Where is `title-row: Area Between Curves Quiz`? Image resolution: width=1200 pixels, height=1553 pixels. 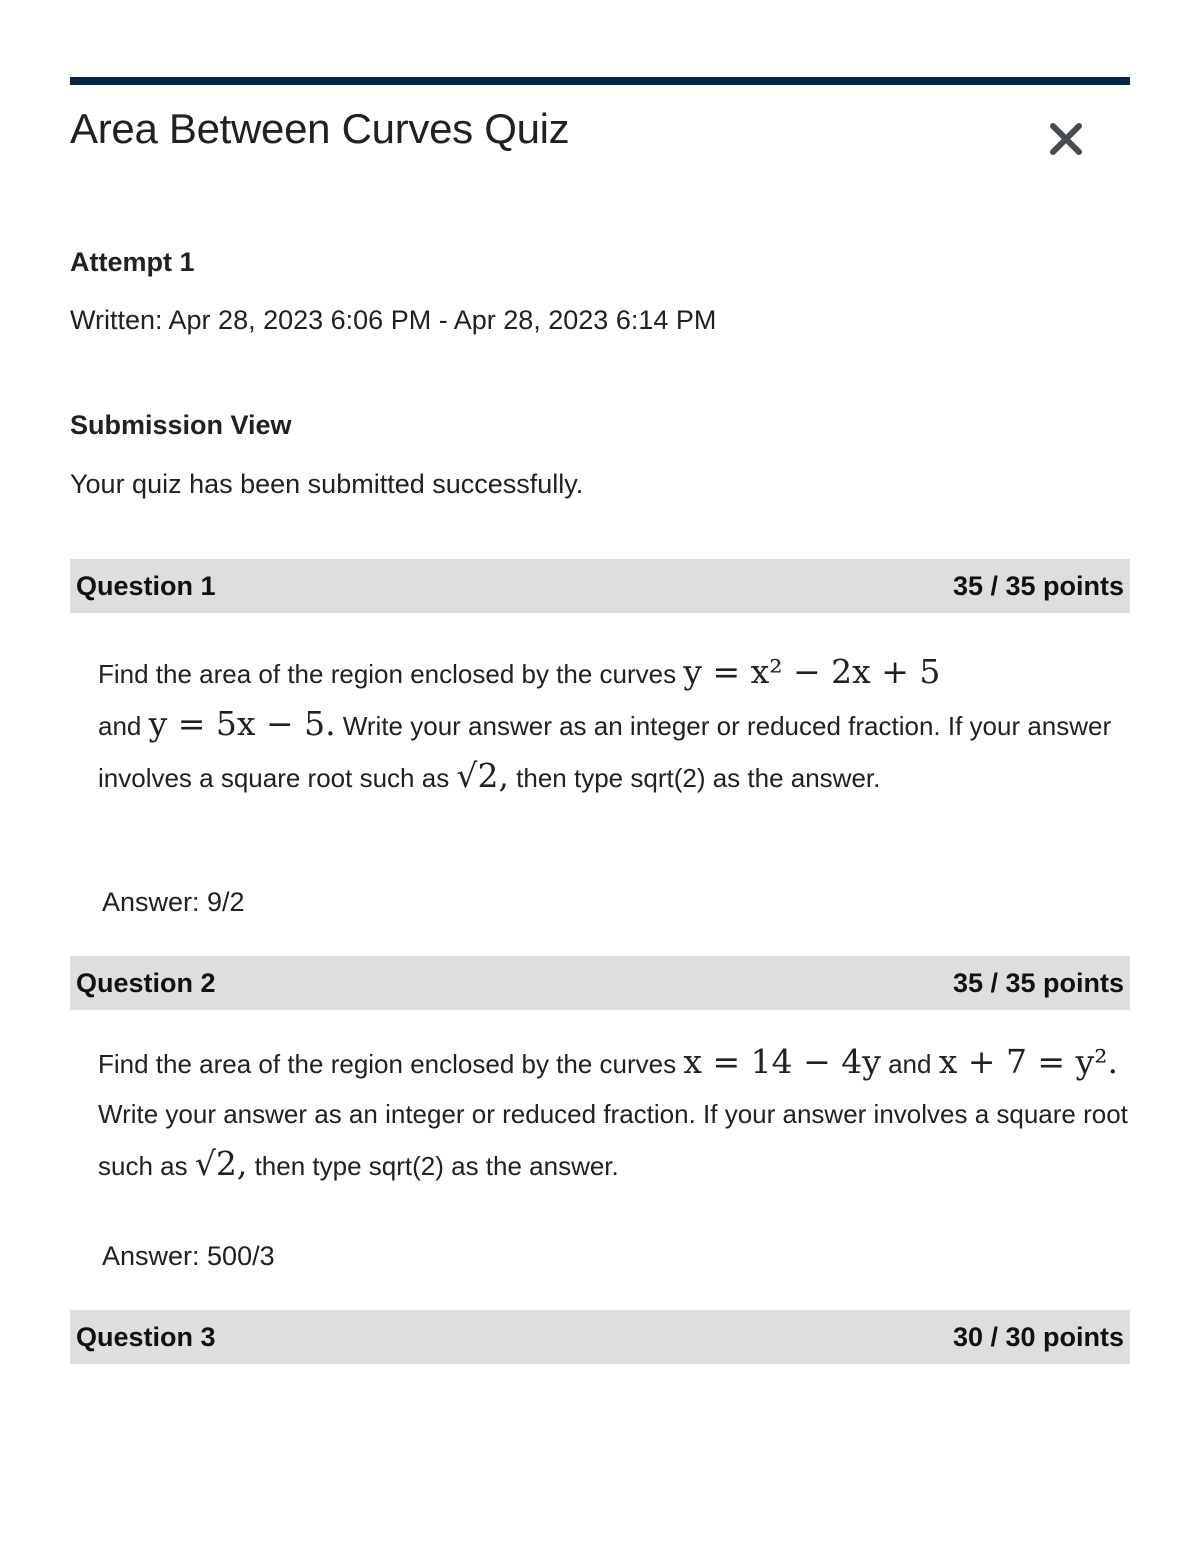
title-row: Area Between Curves Quiz is located at coordinates (600, 130).